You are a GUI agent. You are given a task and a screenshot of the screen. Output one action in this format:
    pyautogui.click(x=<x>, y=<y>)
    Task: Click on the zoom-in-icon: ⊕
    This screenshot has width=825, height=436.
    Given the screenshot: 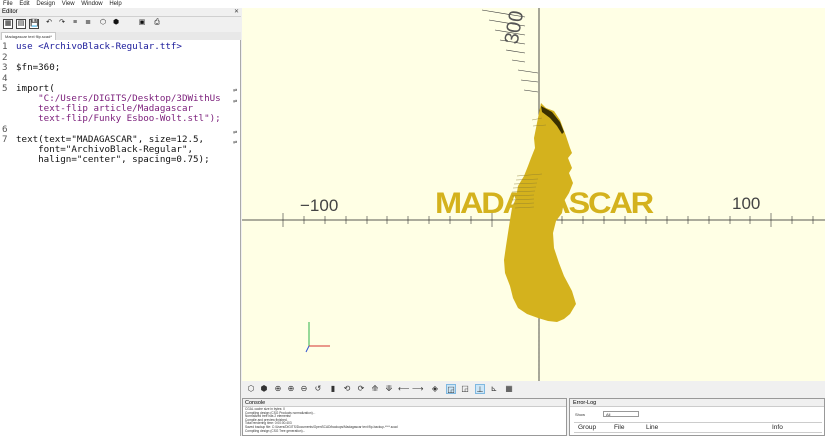 What is the action you would take?
    pyautogui.click(x=291, y=389)
    